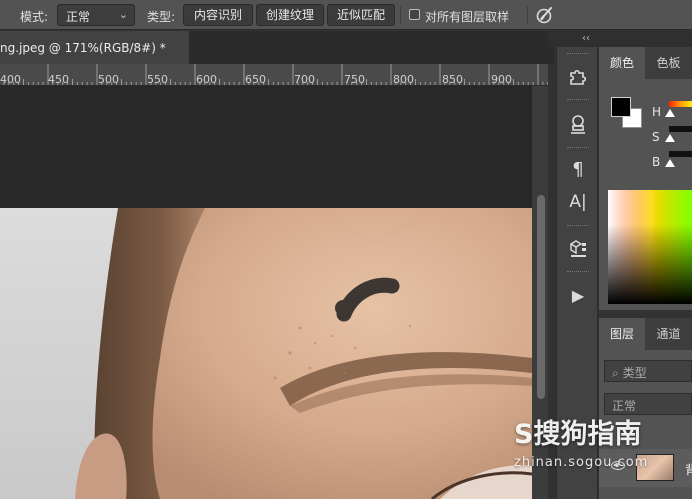 The height and width of the screenshot is (499, 692). What do you see at coordinates (648, 371) in the screenshot?
I see `layer-filter-dropdown: ⌕ 类型` at bounding box center [648, 371].